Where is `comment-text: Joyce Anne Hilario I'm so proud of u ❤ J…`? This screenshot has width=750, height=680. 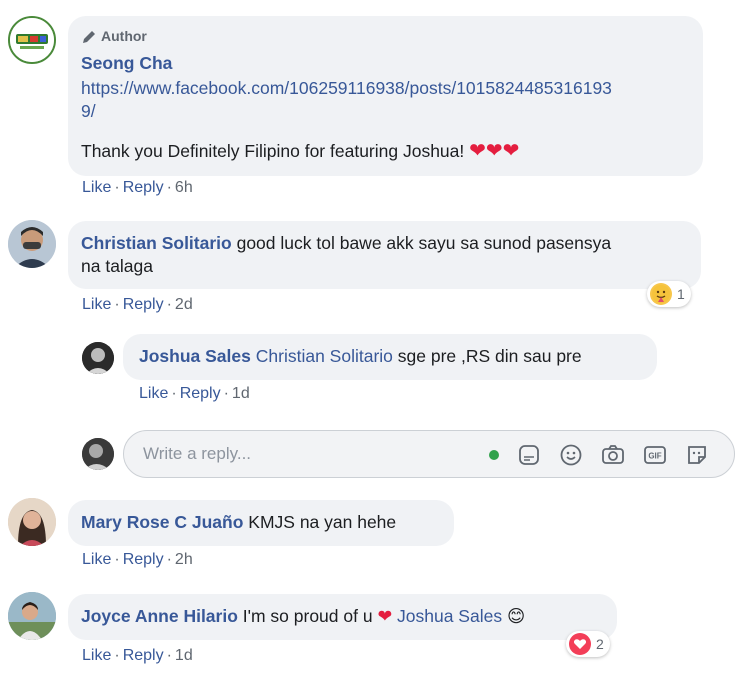
comment-text: Joyce Anne Hilario I'm so proud of u ❤ J… is located at coordinates (303, 616).